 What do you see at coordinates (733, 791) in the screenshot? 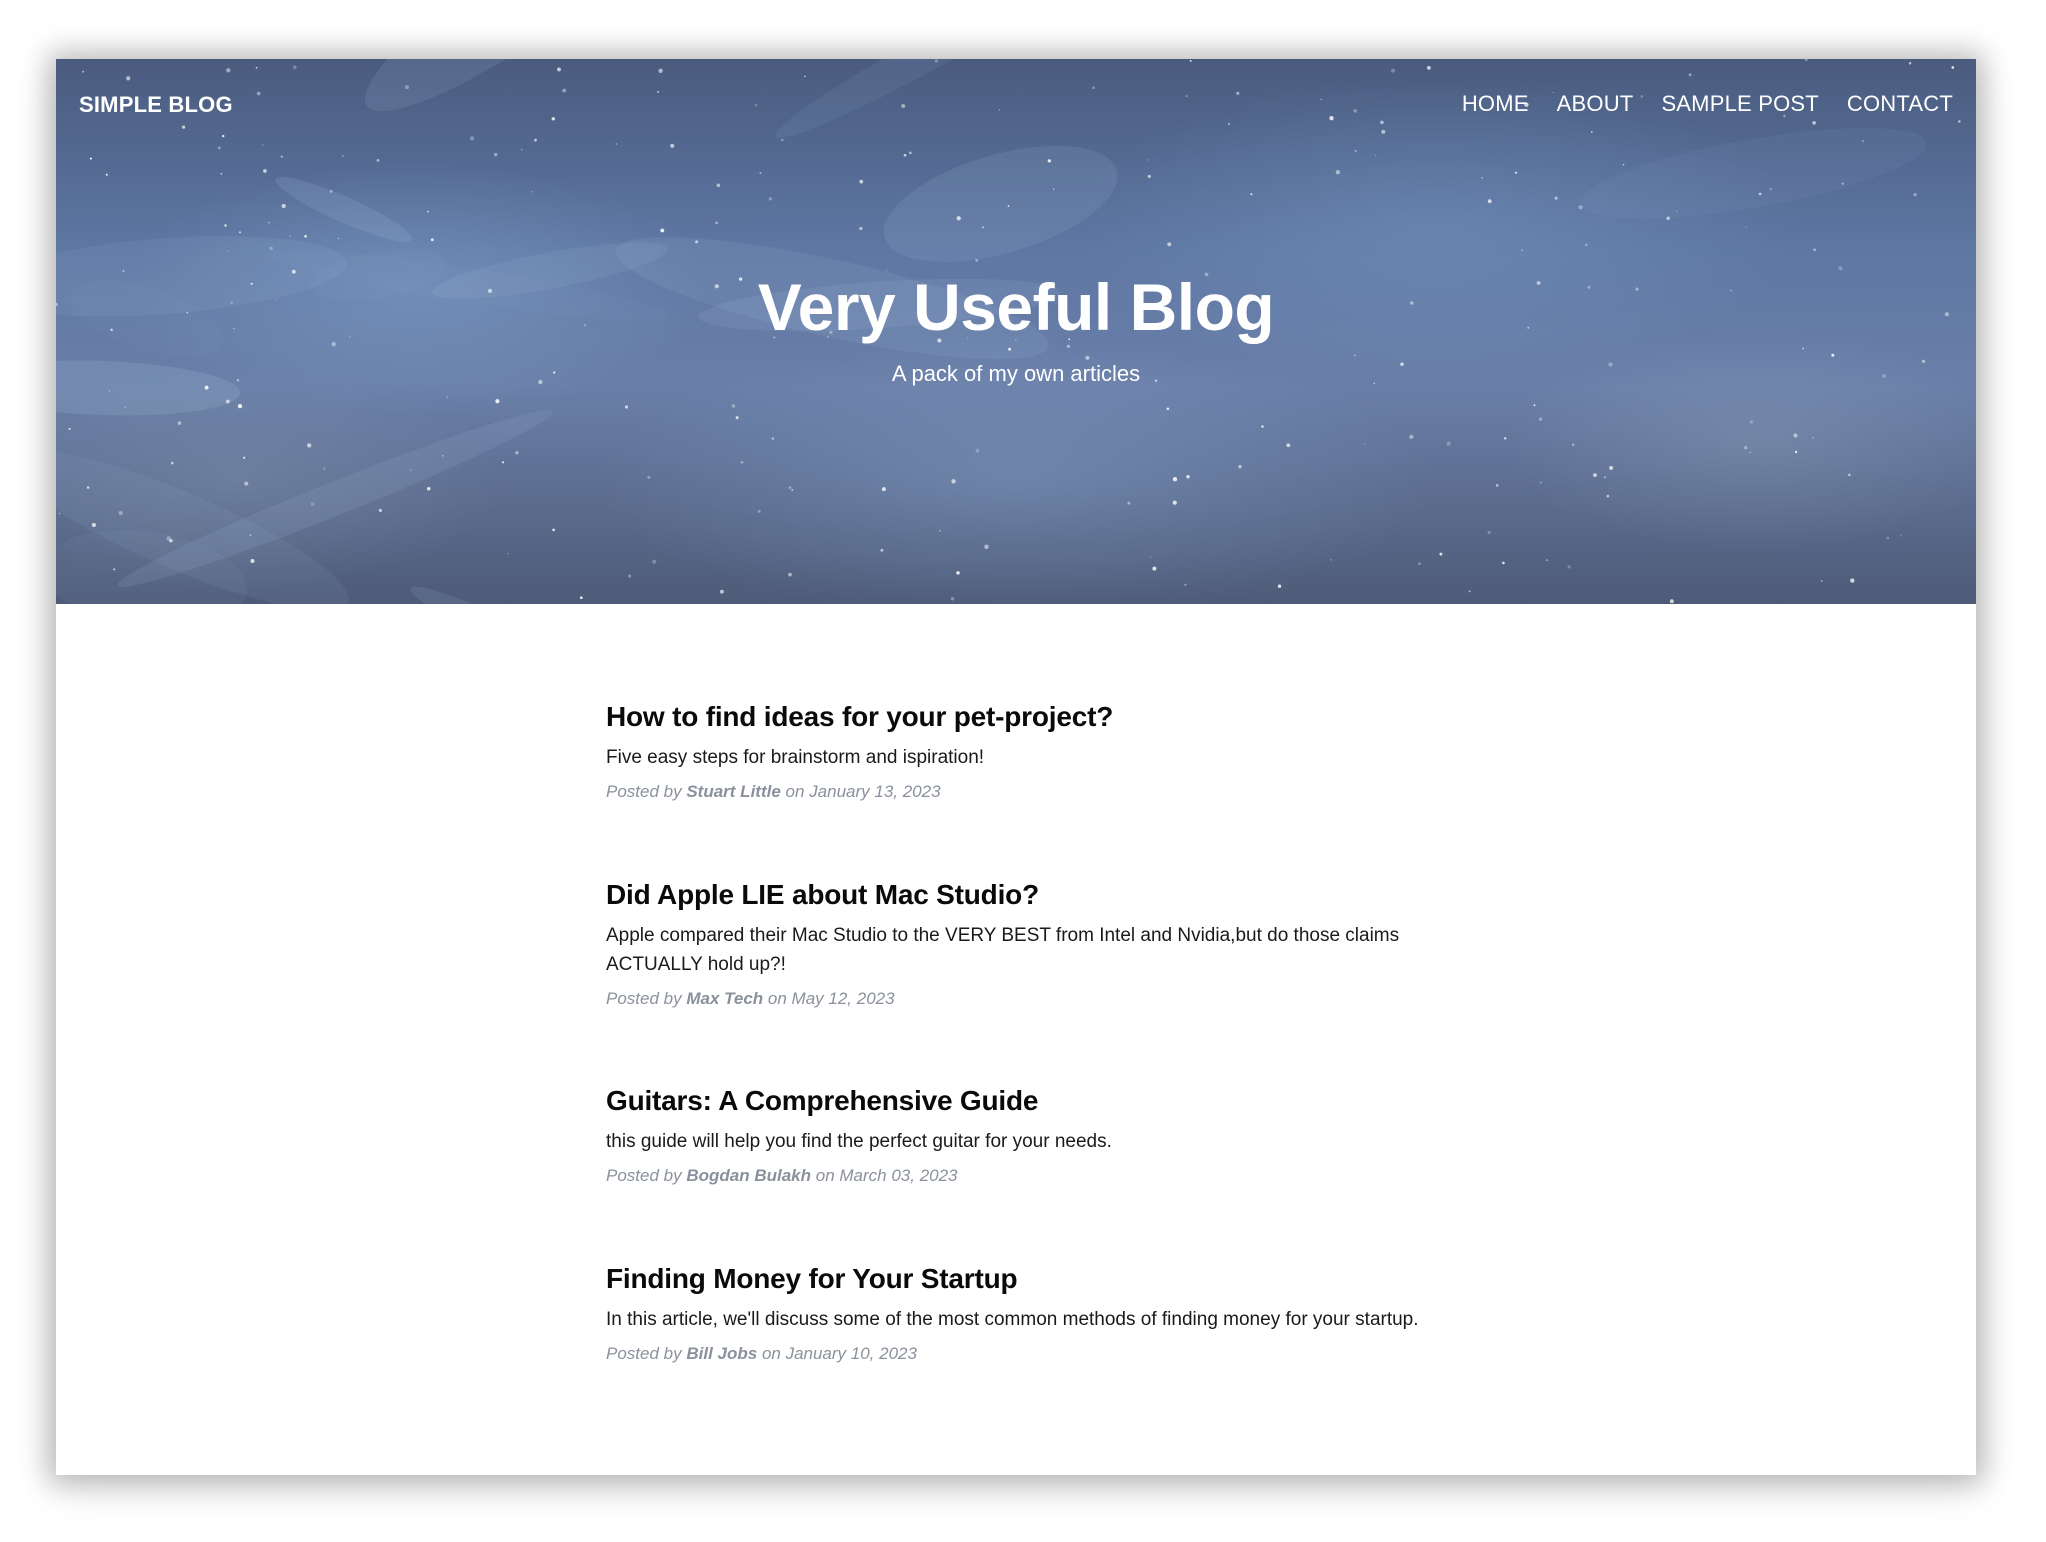
I see `post-author-link: Stuart Little` at bounding box center [733, 791].